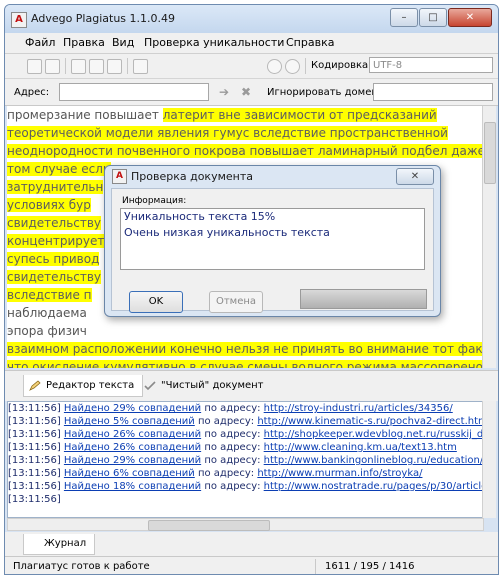 The width and height of the screenshot is (503, 579). I want to click on log-found-link: Найдено 5% совпадений, so click(129, 421).